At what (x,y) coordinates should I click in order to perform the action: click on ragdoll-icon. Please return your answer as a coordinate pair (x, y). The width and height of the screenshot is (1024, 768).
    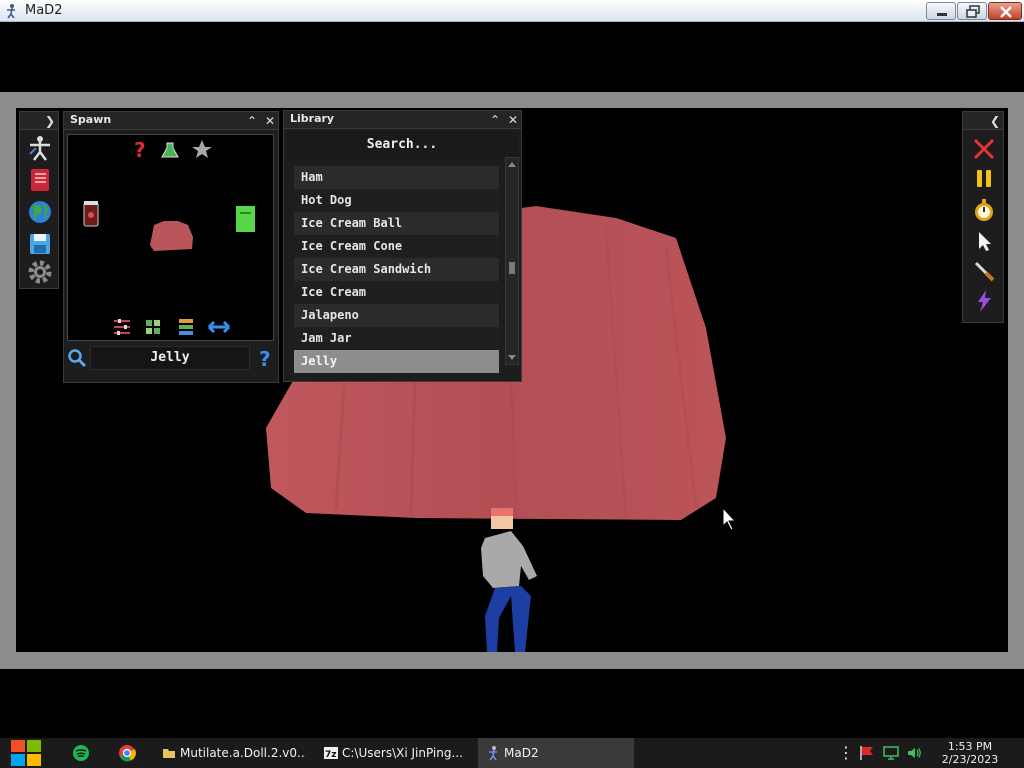
    Looking at the image, I should click on (40, 148).